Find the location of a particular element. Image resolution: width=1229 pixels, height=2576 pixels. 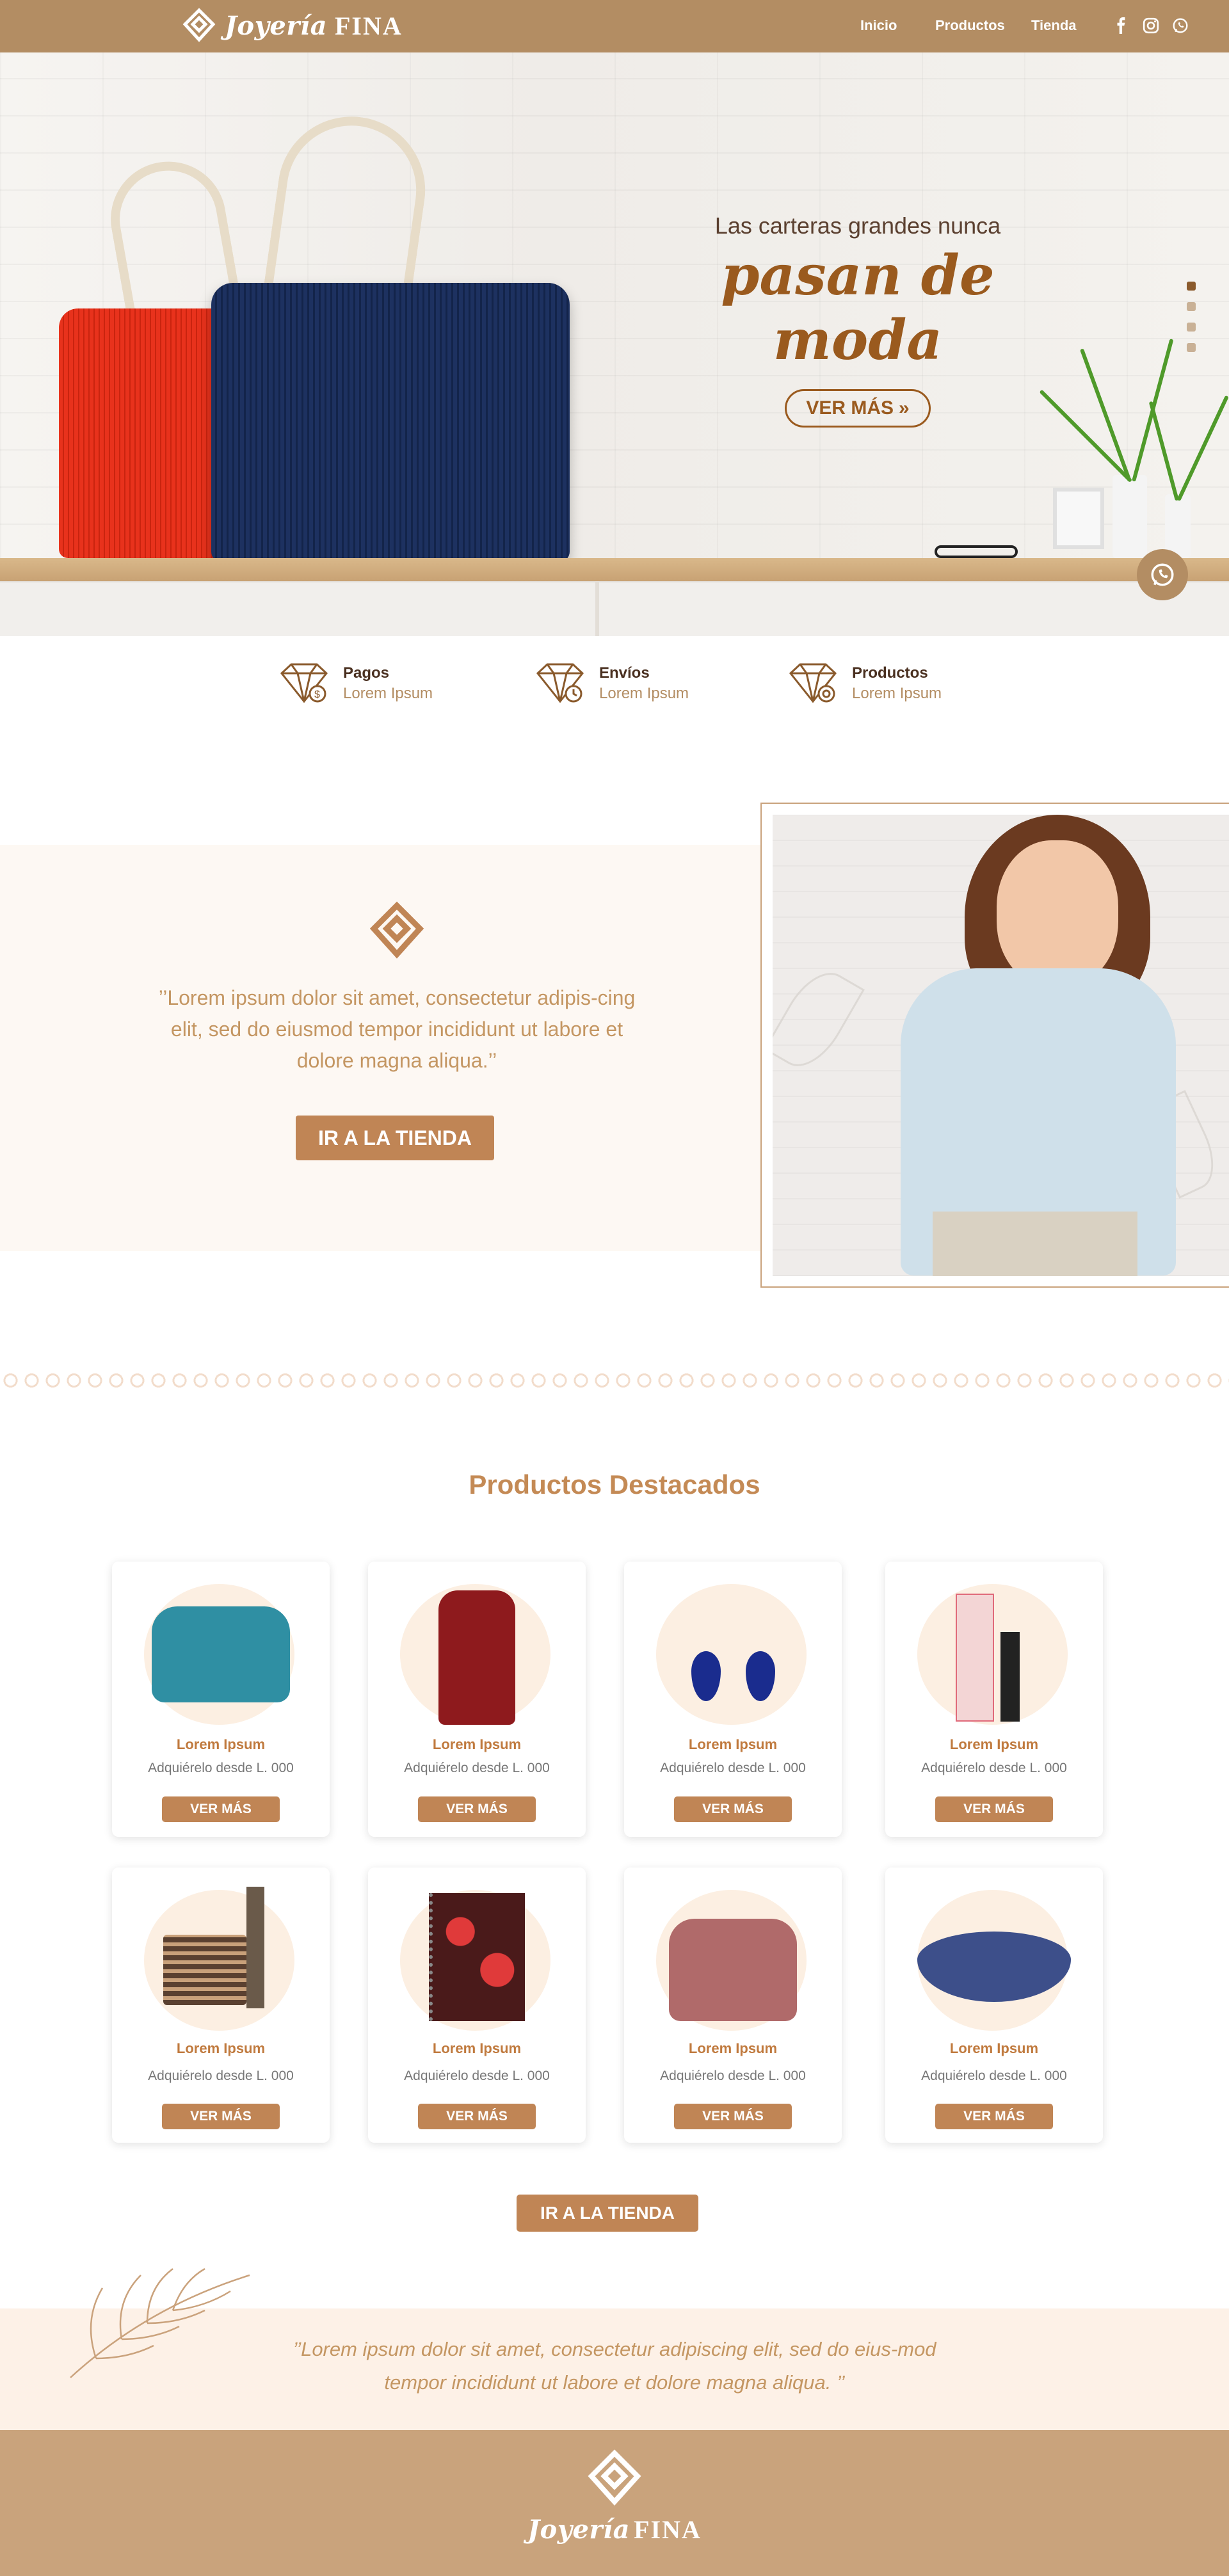

hero-ver-mas-button: VER MÁS » is located at coordinates (858, 408).